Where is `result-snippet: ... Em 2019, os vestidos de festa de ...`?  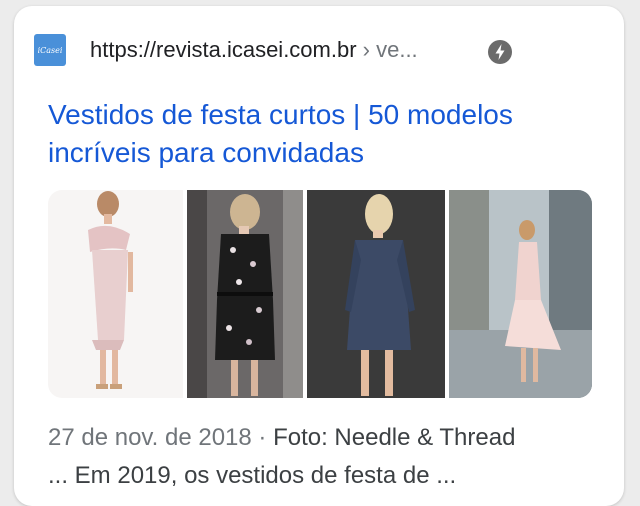 result-snippet: ... Em 2019, os vestidos de festa de ... is located at coordinates (252, 475).